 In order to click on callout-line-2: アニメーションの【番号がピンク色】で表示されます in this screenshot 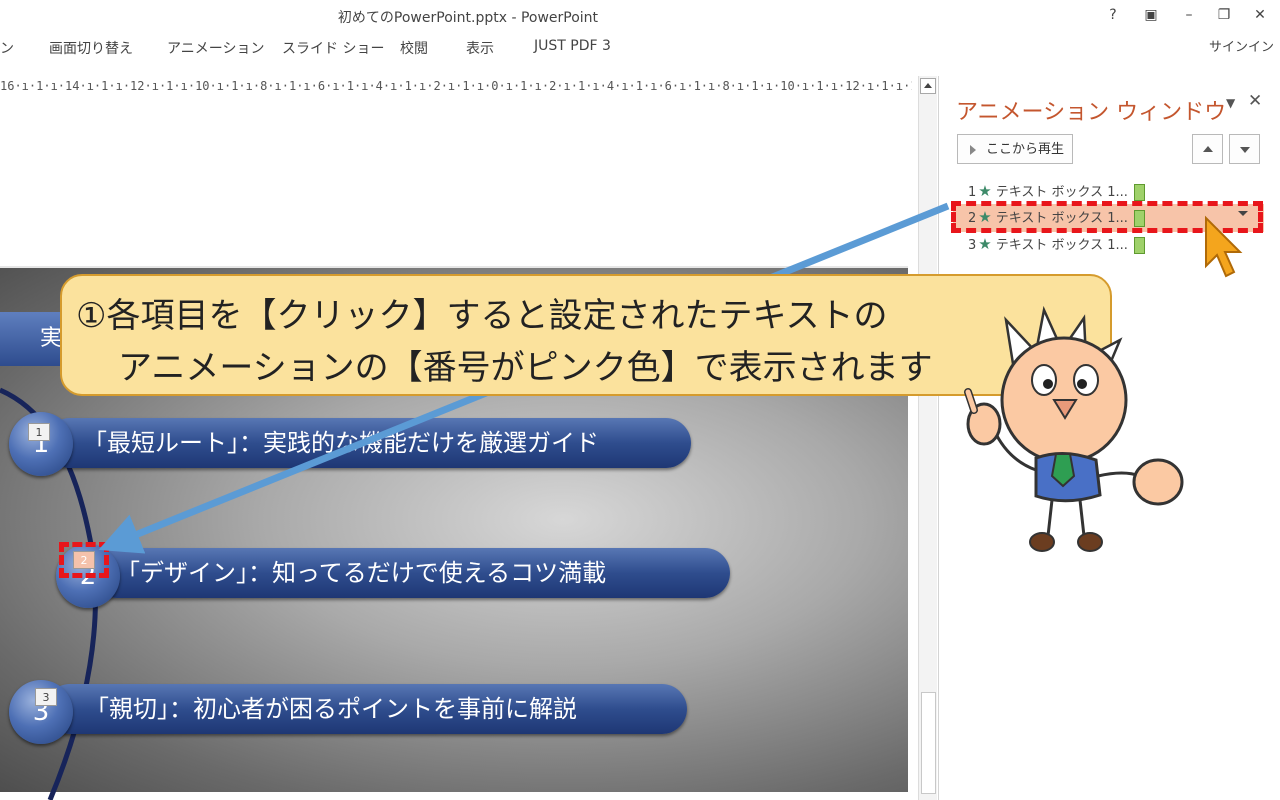, I will do `click(525, 368)`.